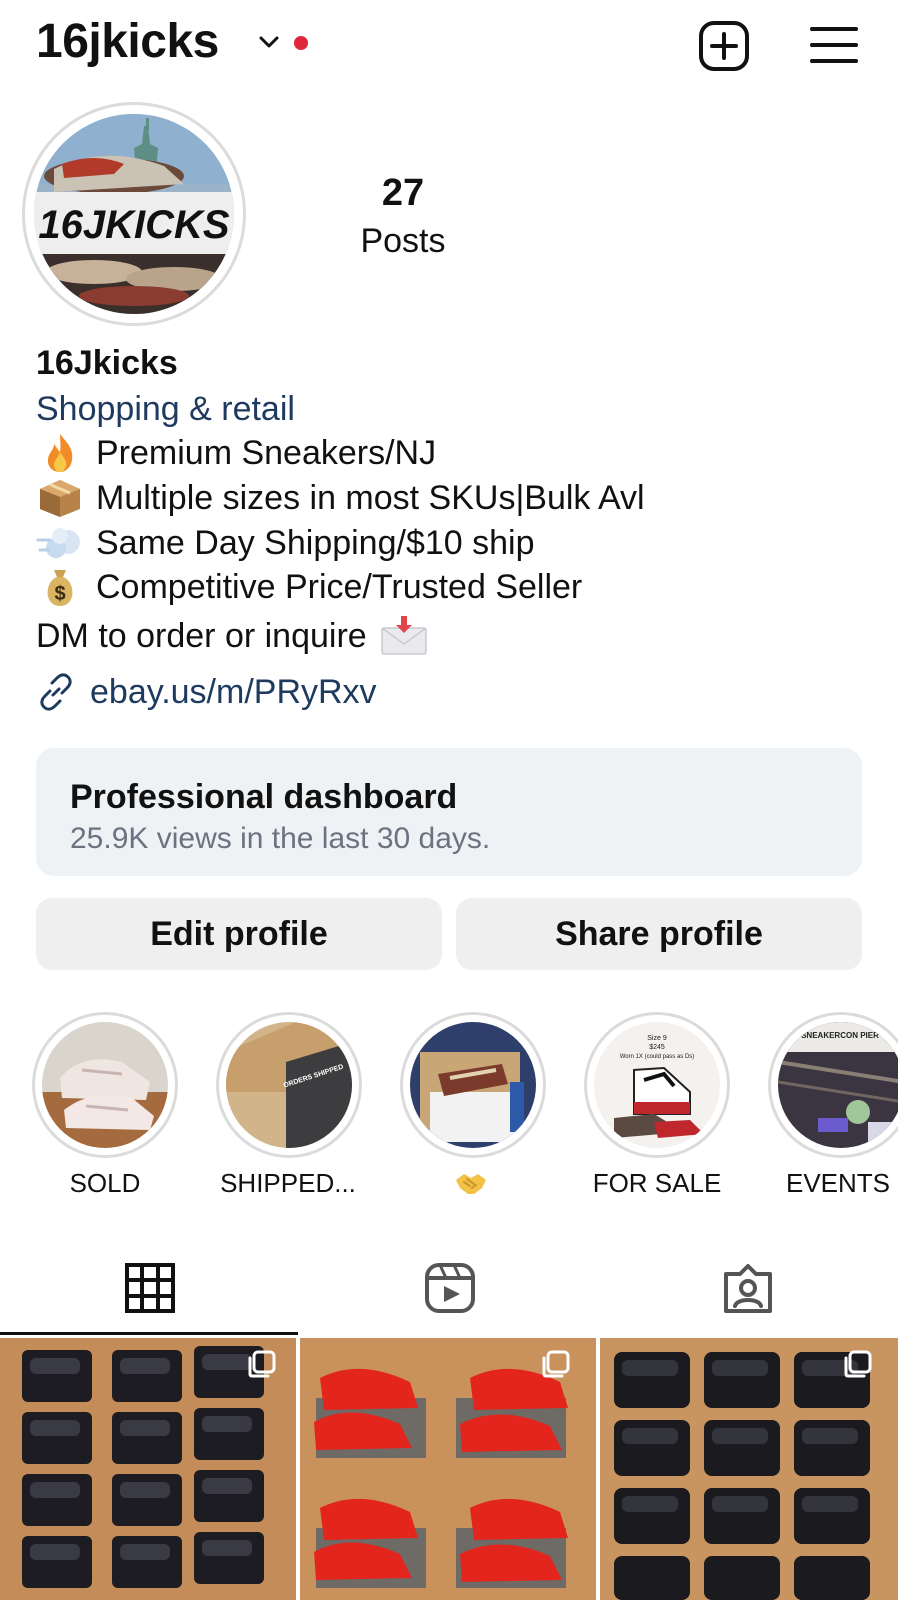 This screenshot has height=1600, width=898. What do you see at coordinates (264, 797) in the screenshot?
I see `dashboard-title: Professional dashboard` at bounding box center [264, 797].